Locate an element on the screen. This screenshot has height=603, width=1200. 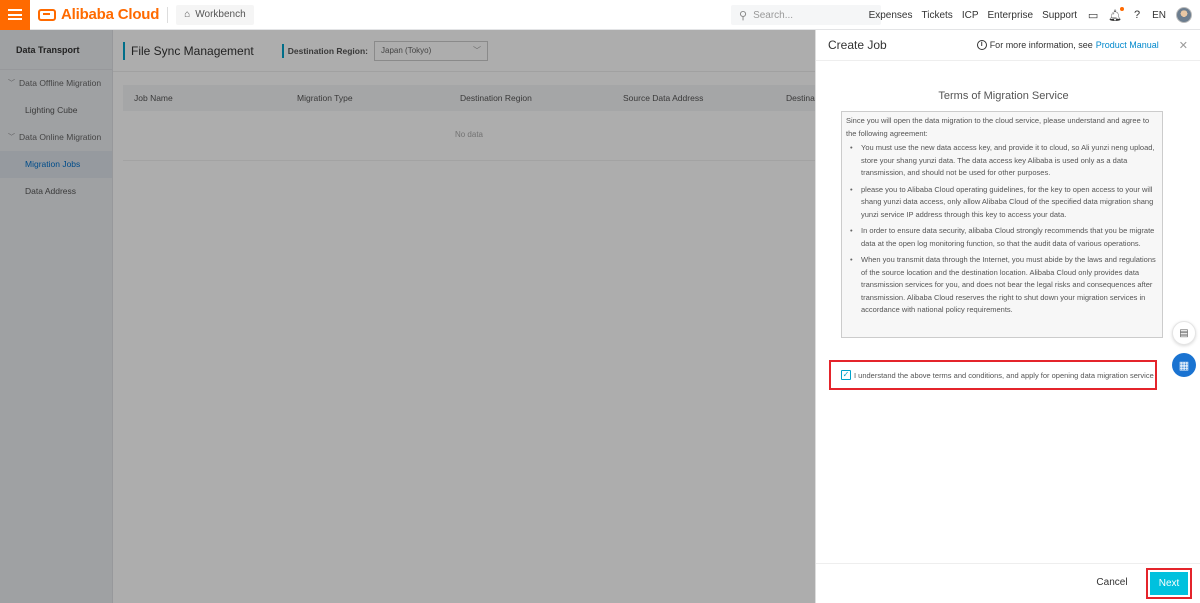
home-icon: ⌂ is located at coordinates (187, 14).